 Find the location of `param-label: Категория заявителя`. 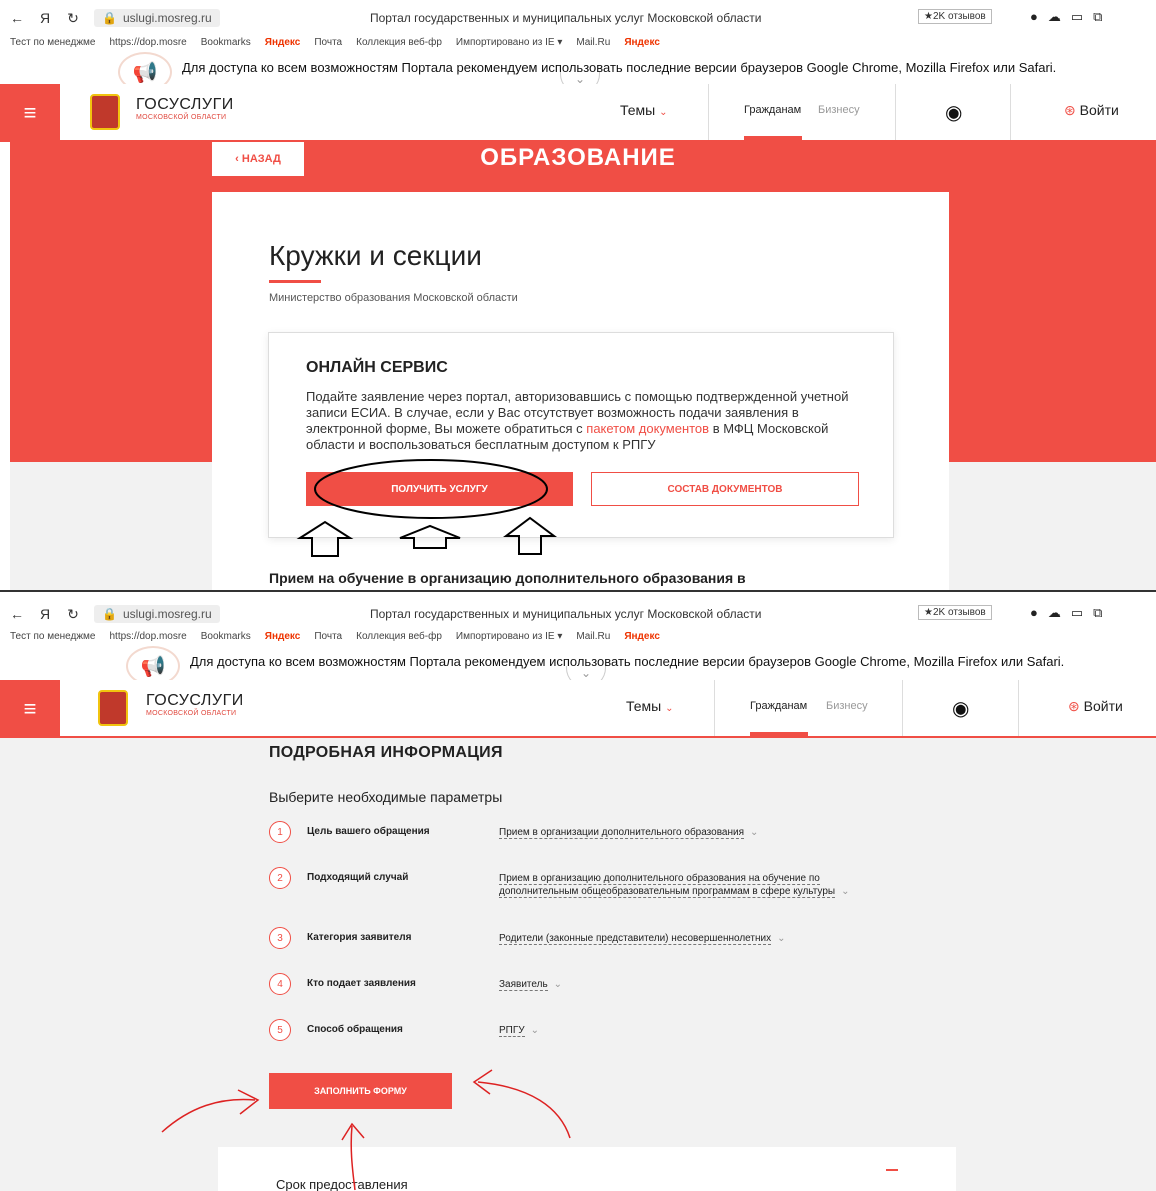

param-label: Категория заявителя is located at coordinates (359, 937).